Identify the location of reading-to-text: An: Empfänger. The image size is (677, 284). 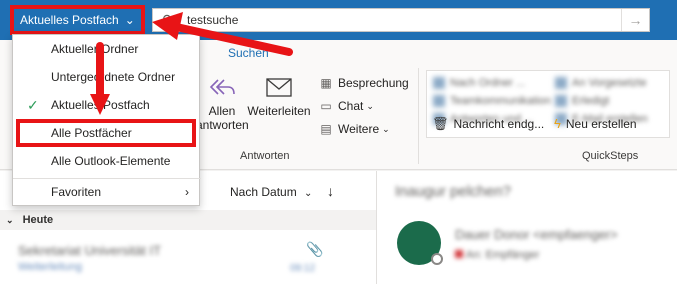
(503, 255).